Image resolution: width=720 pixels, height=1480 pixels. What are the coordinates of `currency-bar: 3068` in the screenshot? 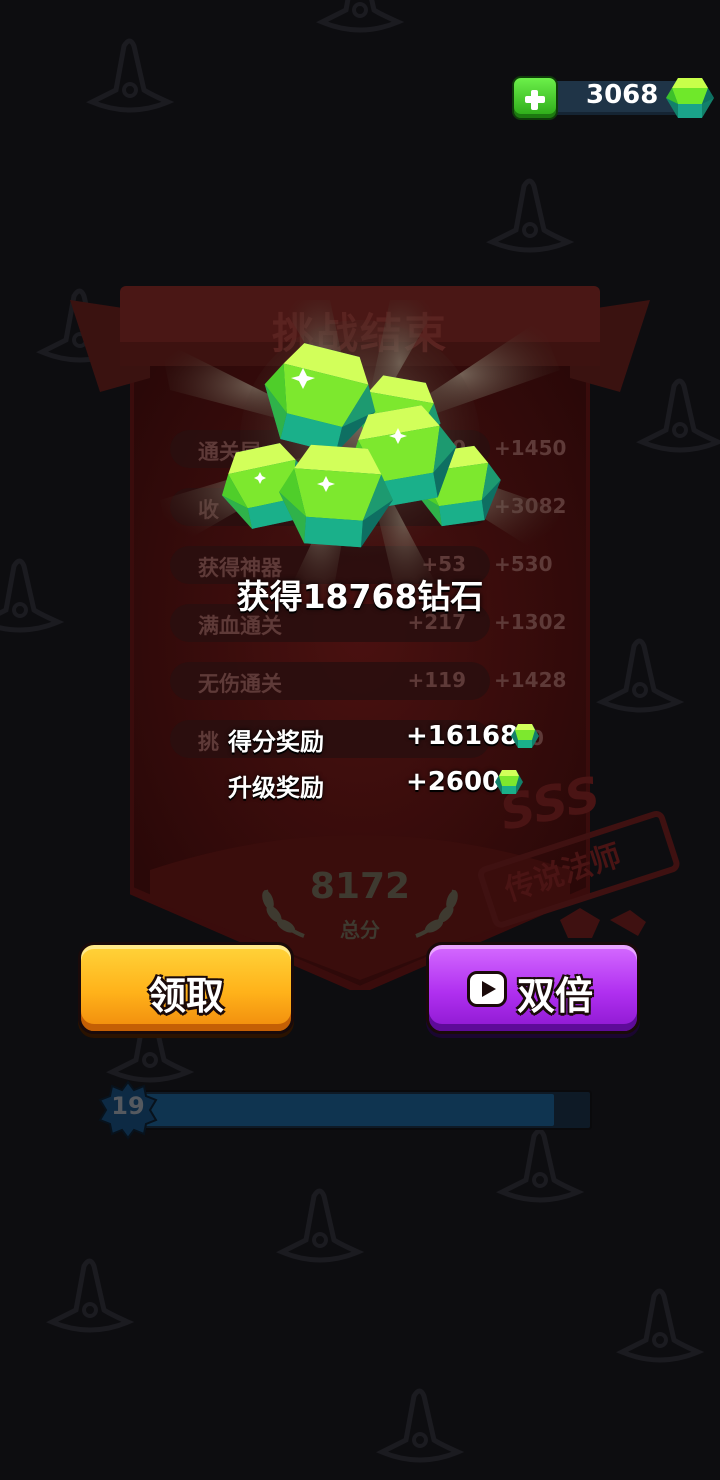 It's located at (613, 98).